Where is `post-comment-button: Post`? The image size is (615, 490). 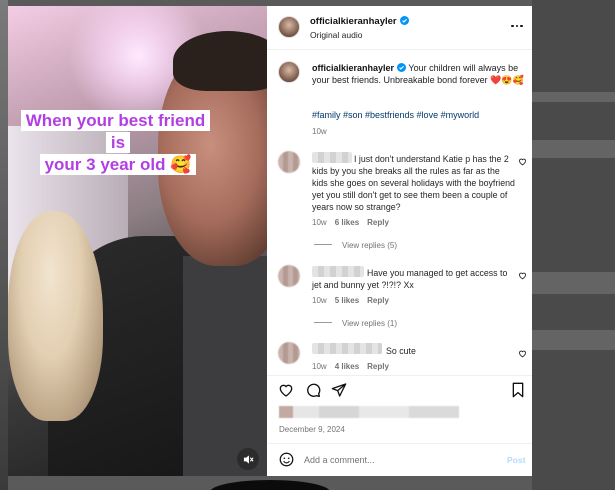
post-comment-button: Post is located at coordinates (516, 460).